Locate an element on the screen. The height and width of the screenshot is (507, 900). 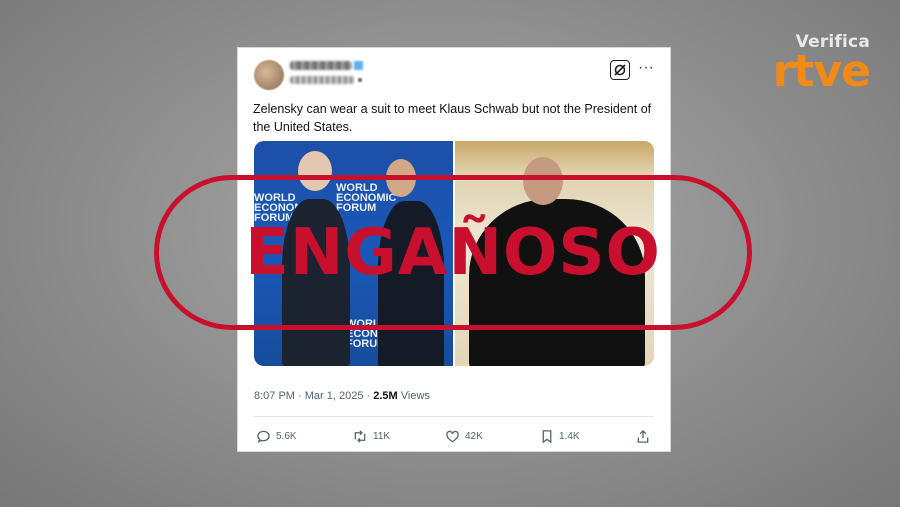
bookmark-button: 1.4K is located at coordinates (560, 436).